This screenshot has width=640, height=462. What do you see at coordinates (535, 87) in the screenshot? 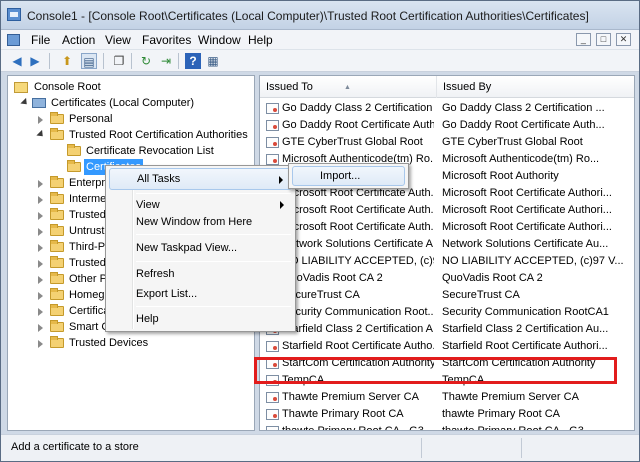
I see `column-header-issued-by: Issued By` at bounding box center [535, 87].